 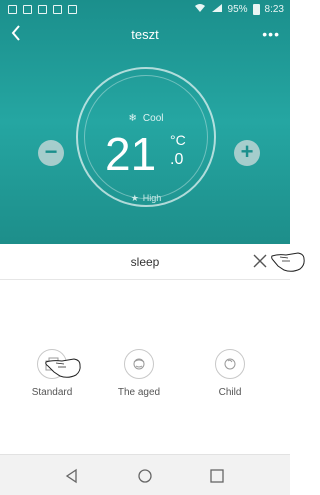 I want to click on system-navigation-bar, so click(x=145, y=474).